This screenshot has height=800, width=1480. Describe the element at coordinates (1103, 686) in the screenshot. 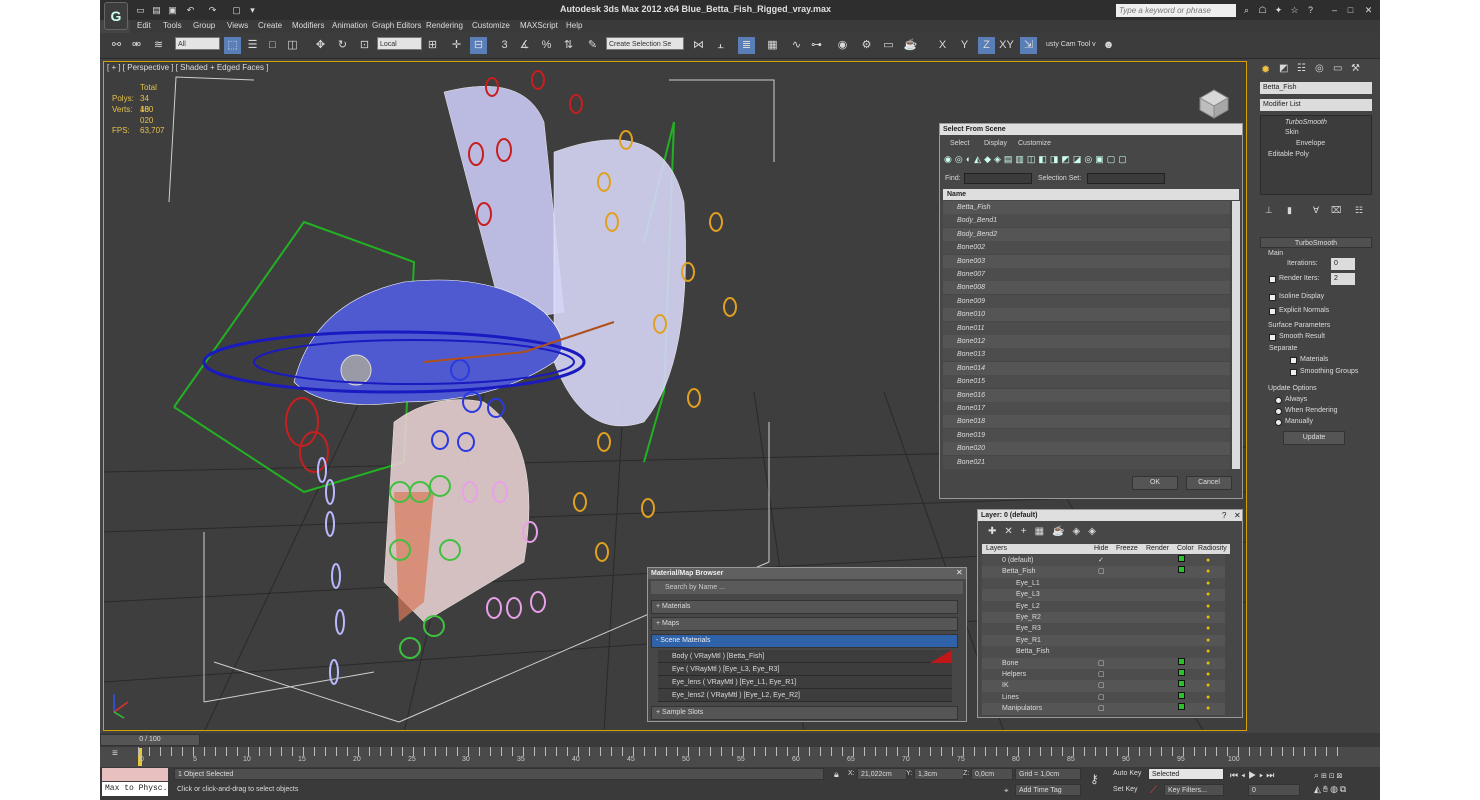

I see `table-row: IK ▢ ●` at that location.